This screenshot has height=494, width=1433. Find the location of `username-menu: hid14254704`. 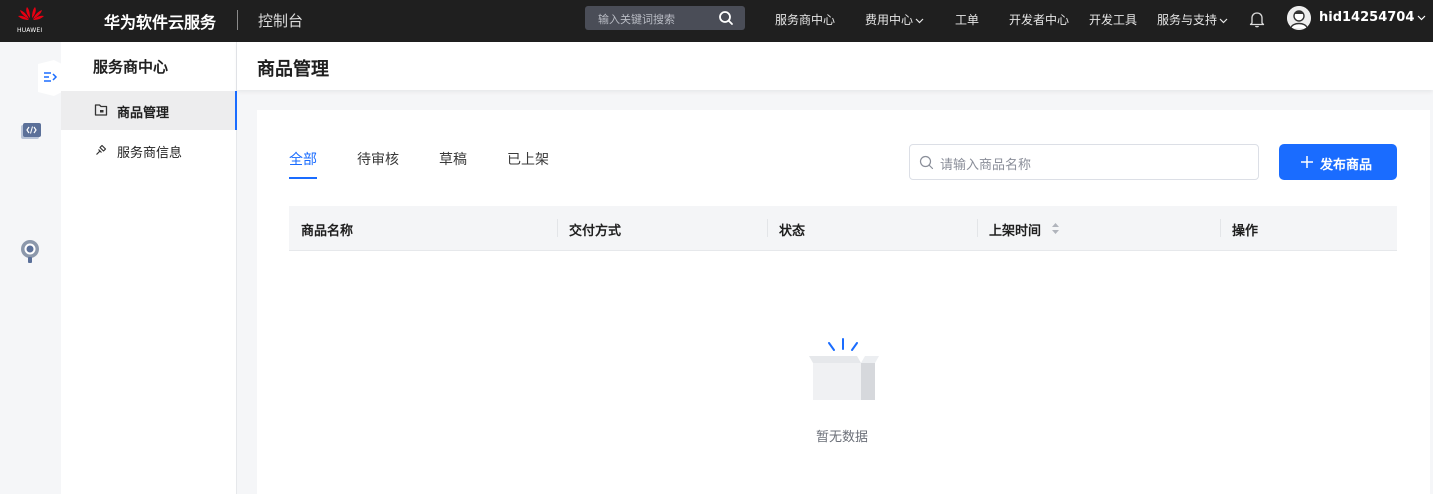

username-menu: hid14254704 is located at coordinates (1372, 17).